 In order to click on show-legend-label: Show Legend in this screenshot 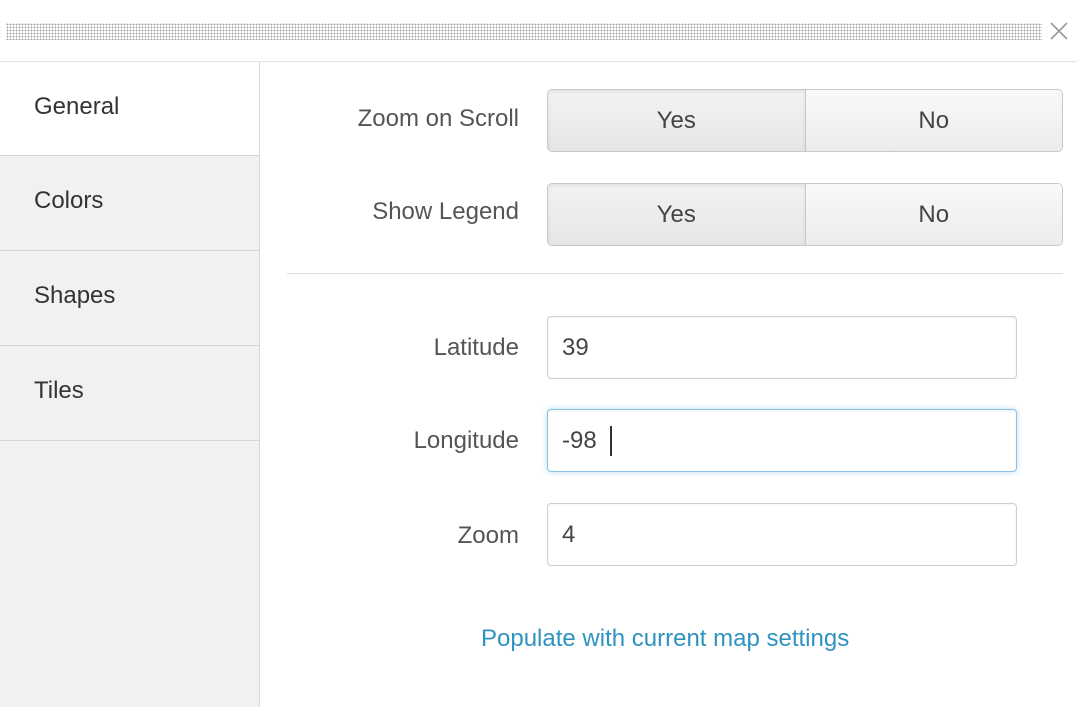, I will do `click(445, 211)`.